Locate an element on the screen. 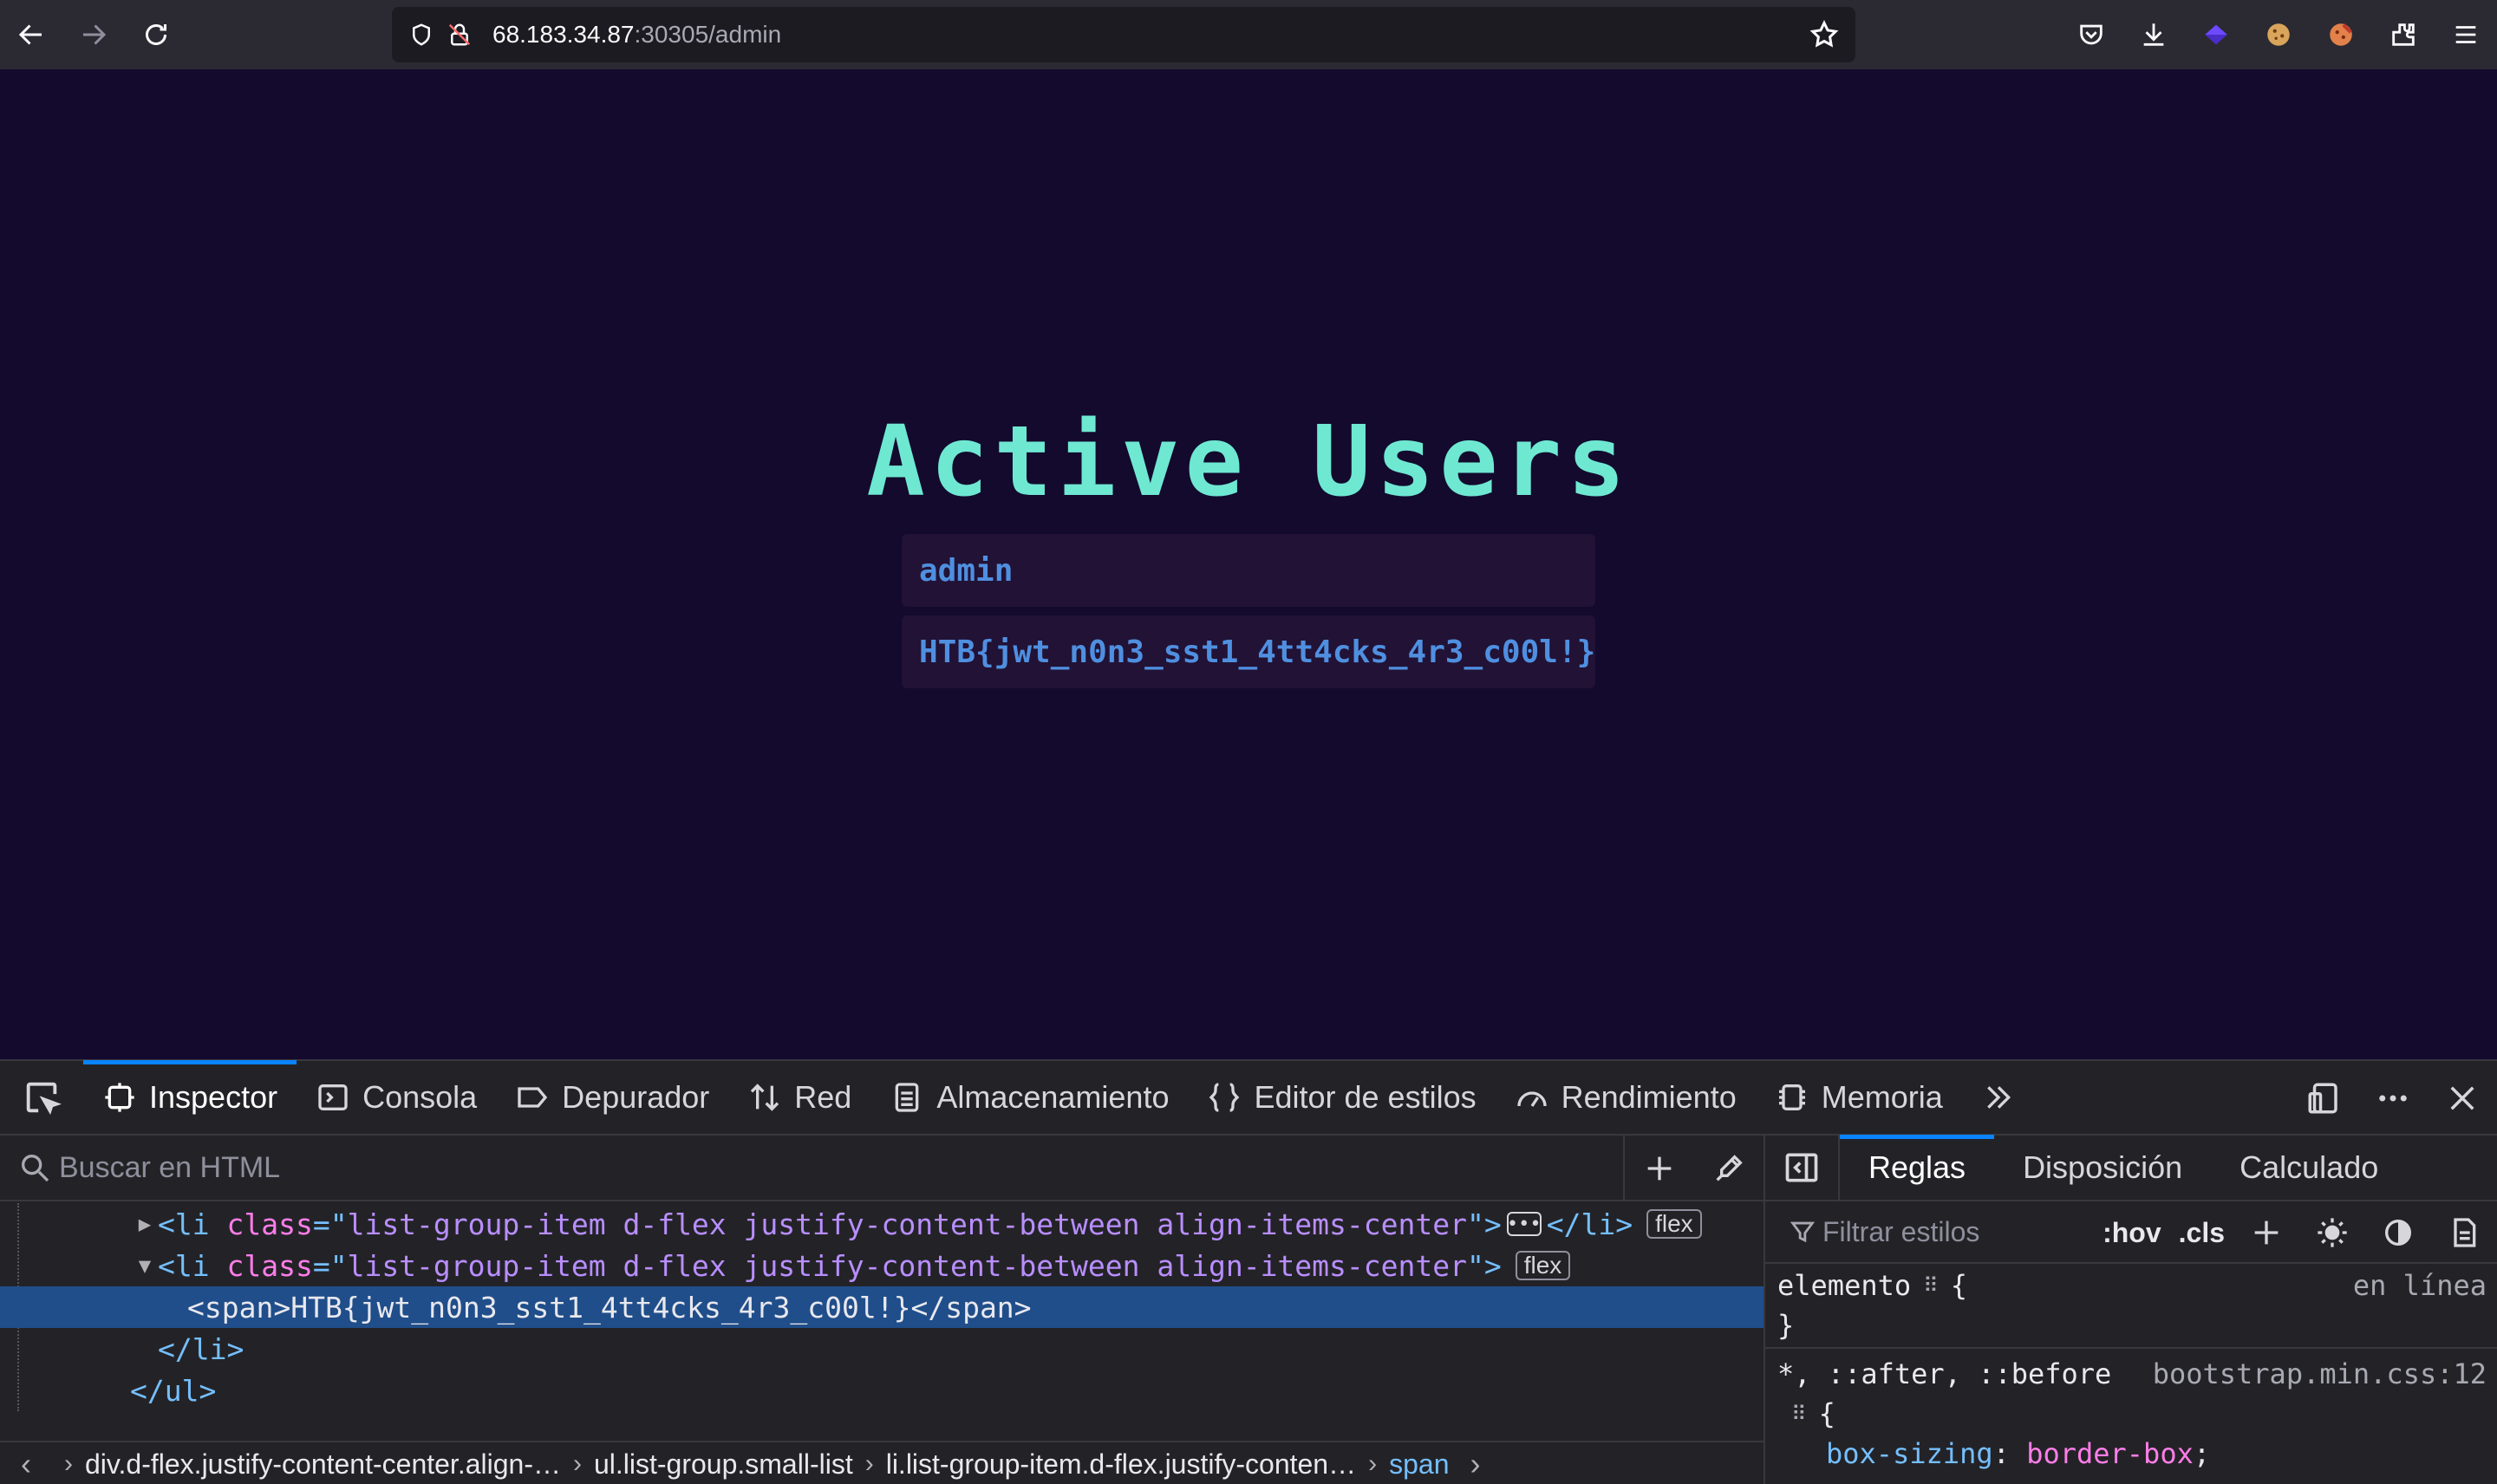 Image resolution: width=2497 pixels, height=1484 pixels. extension-cookie-editor-button is located at coordinates (2341, 34).